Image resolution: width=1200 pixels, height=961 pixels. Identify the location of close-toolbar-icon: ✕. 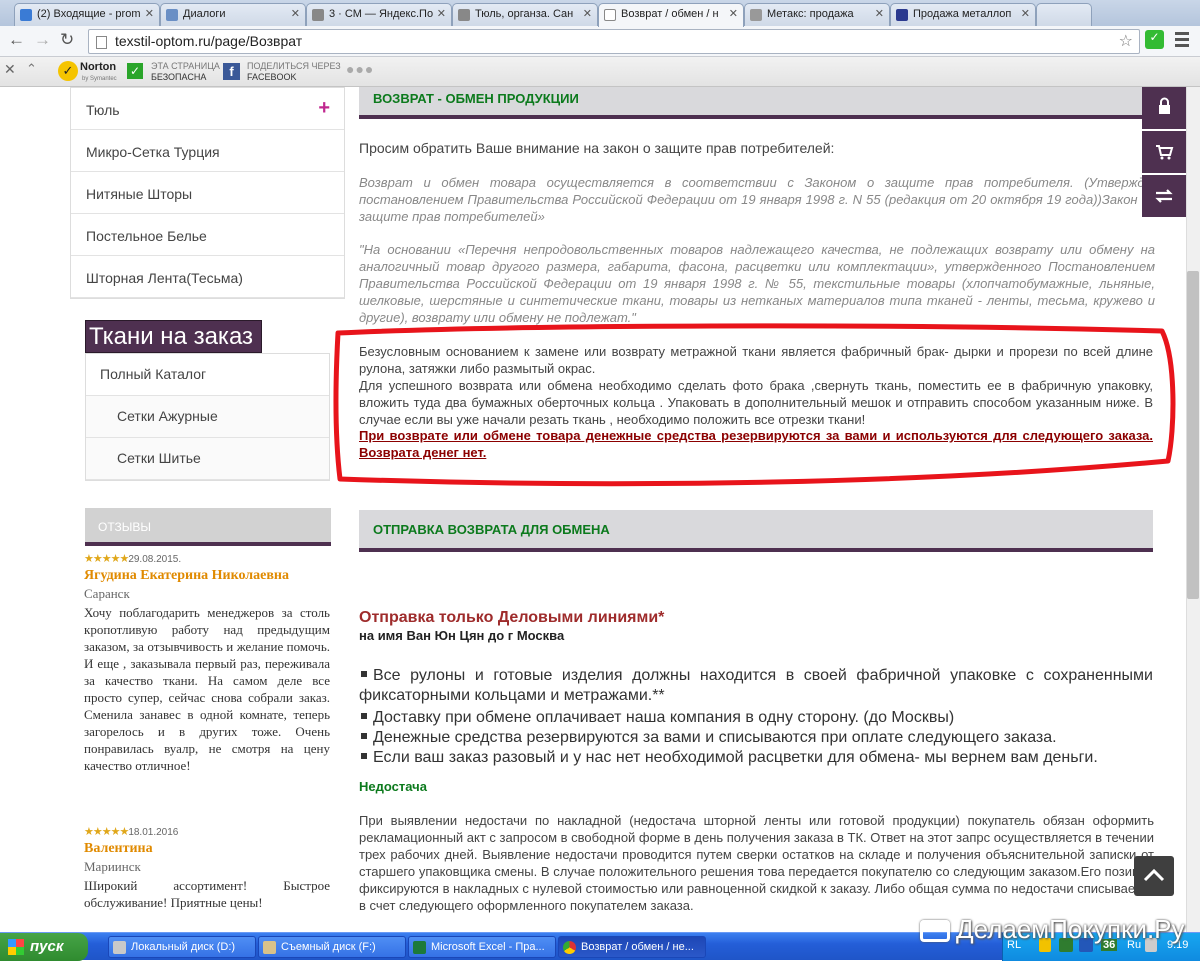
(10, 69).